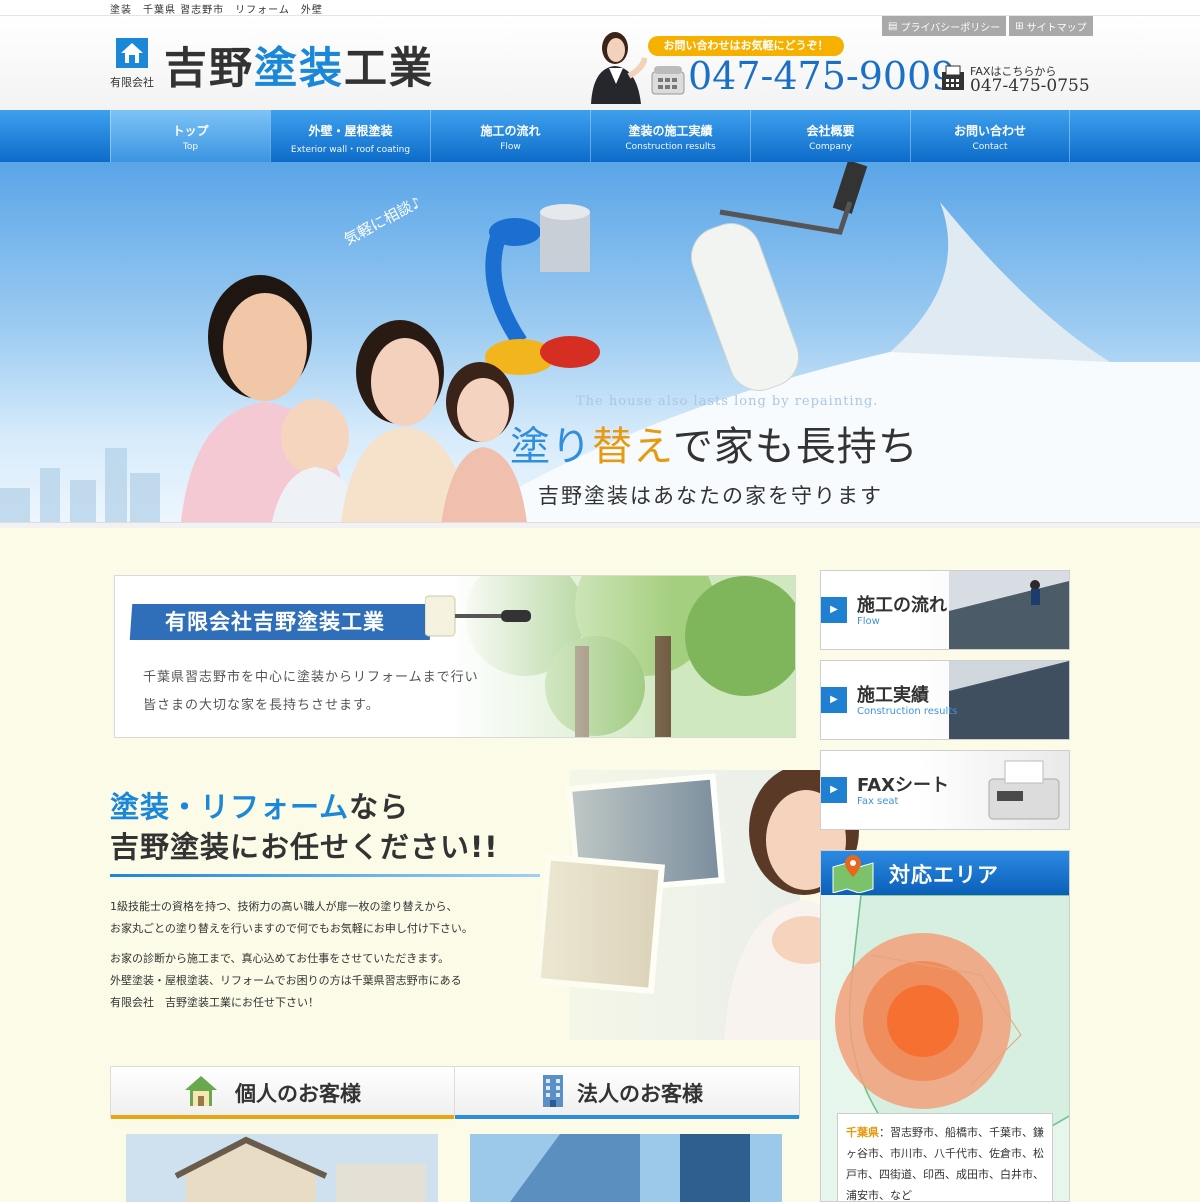 This screenshot has height=1202, width=1200. What do you see at coordinates (878, 801) in the screenshot?
I see `sidebar-fax-sublabel: Fax seat` at bounding box center [878, 801].